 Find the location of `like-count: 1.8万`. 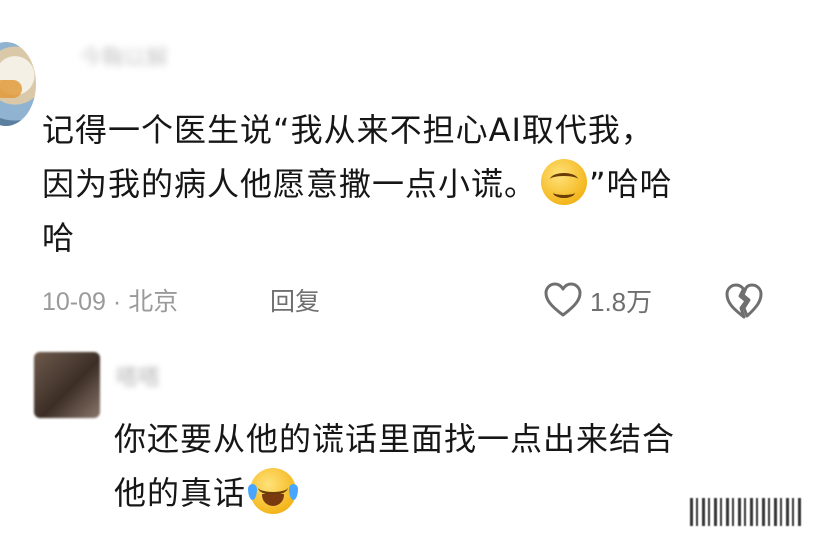

like-count: 1.8万 is located at coordinates (621, 302).